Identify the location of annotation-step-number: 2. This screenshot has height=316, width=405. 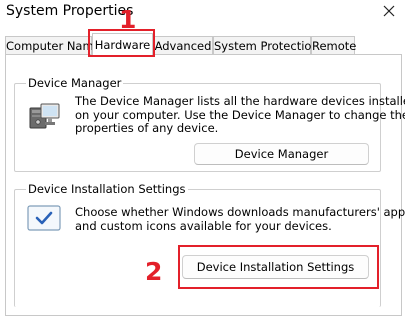
(154, 271).